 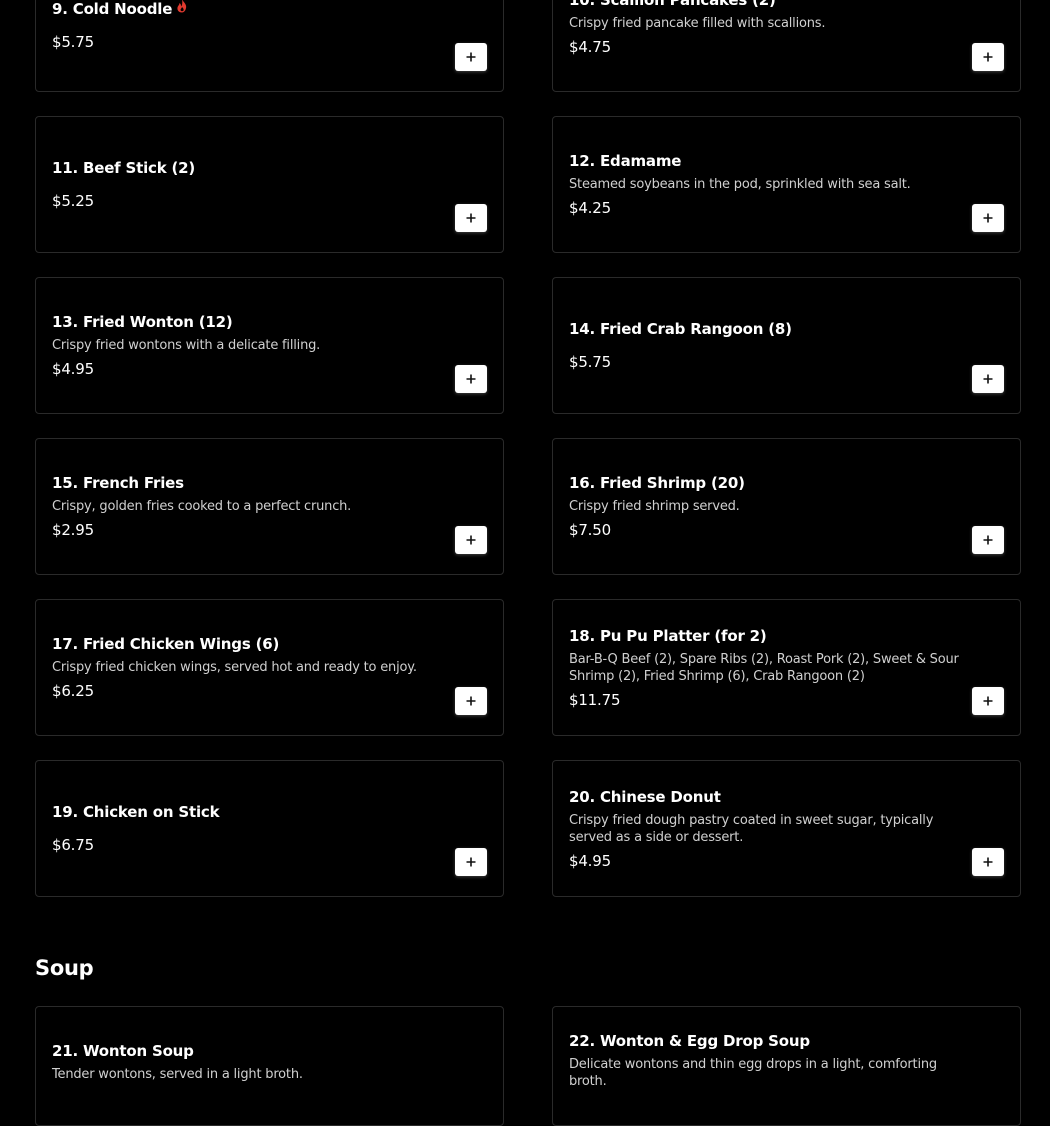 What do you see at coordinates (142, 322) in the screenshot?
I see `item-name: 13. Fried Wonton (12)` at bounding box center [142, 322].